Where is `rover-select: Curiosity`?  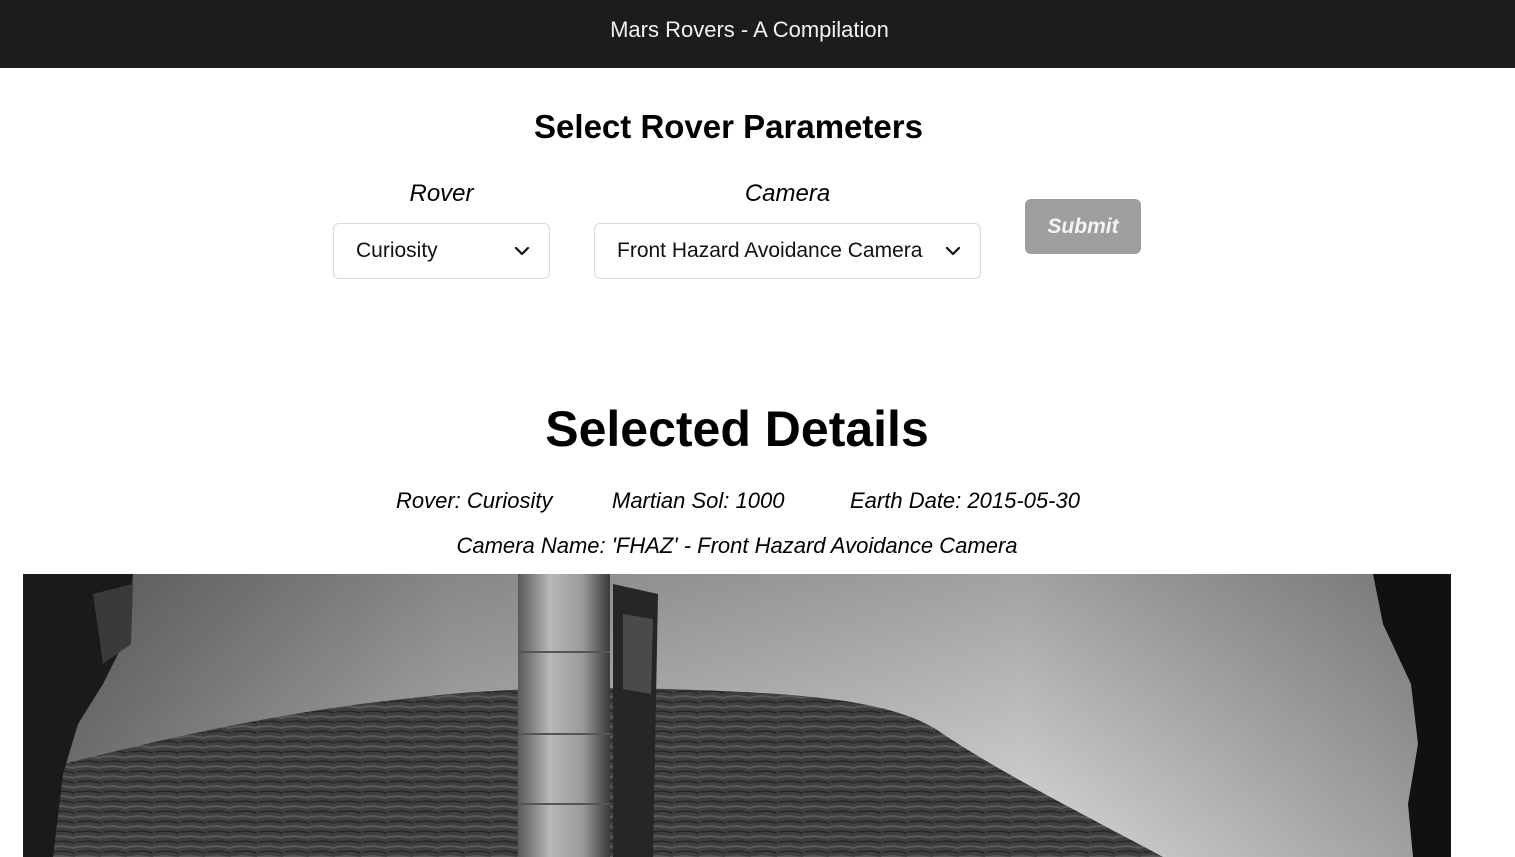
rover-select: Curiosity is located at coordinates (441, 251).